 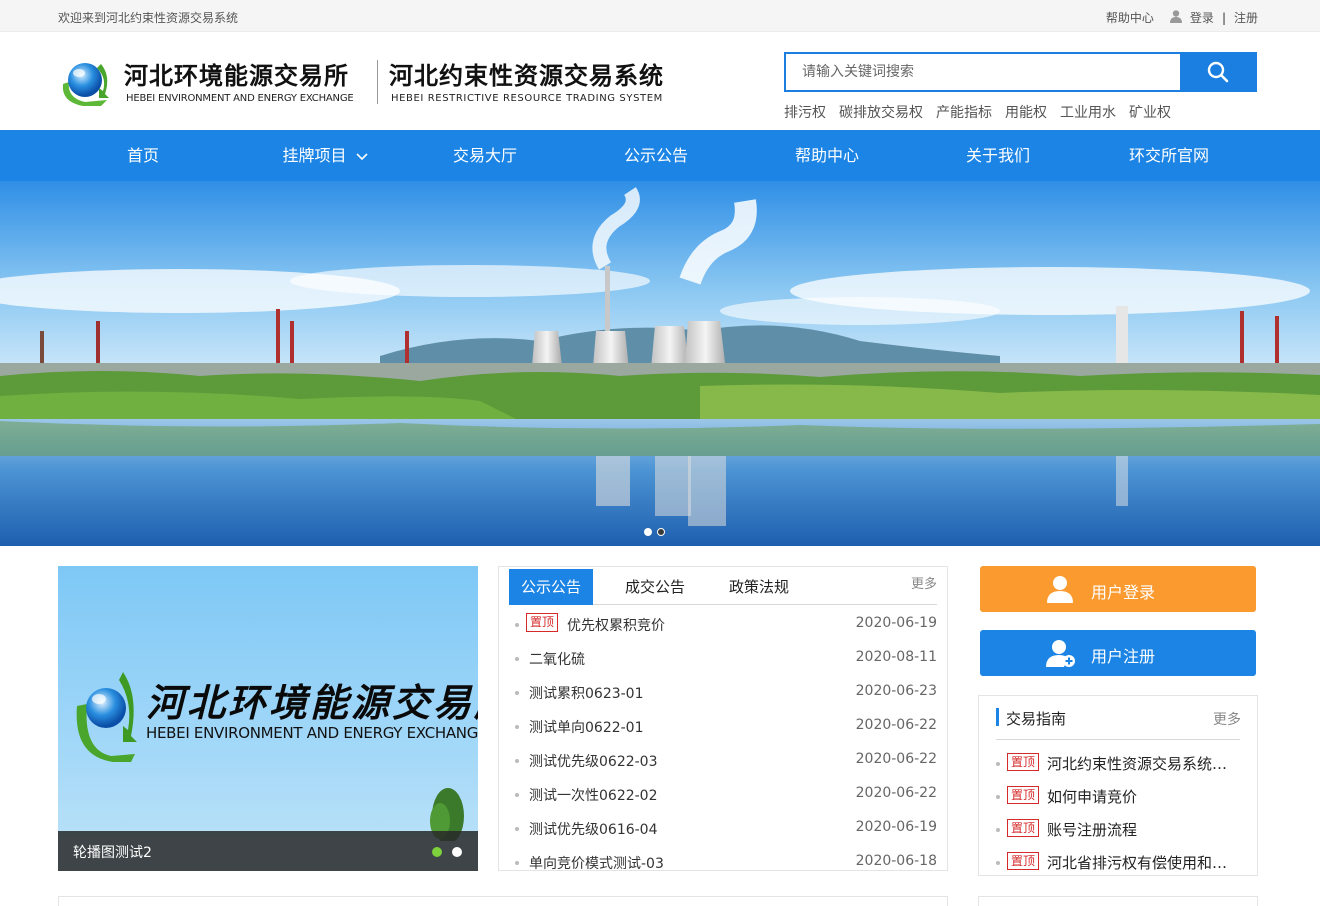 I want to click on nav-item-label: 关于我们, so click(x=997, y=155).